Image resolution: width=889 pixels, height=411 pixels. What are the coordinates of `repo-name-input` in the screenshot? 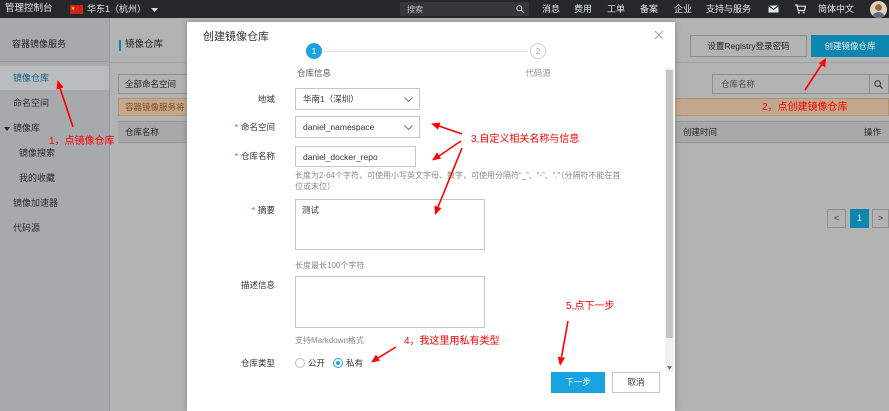 It's located at (355, 156).